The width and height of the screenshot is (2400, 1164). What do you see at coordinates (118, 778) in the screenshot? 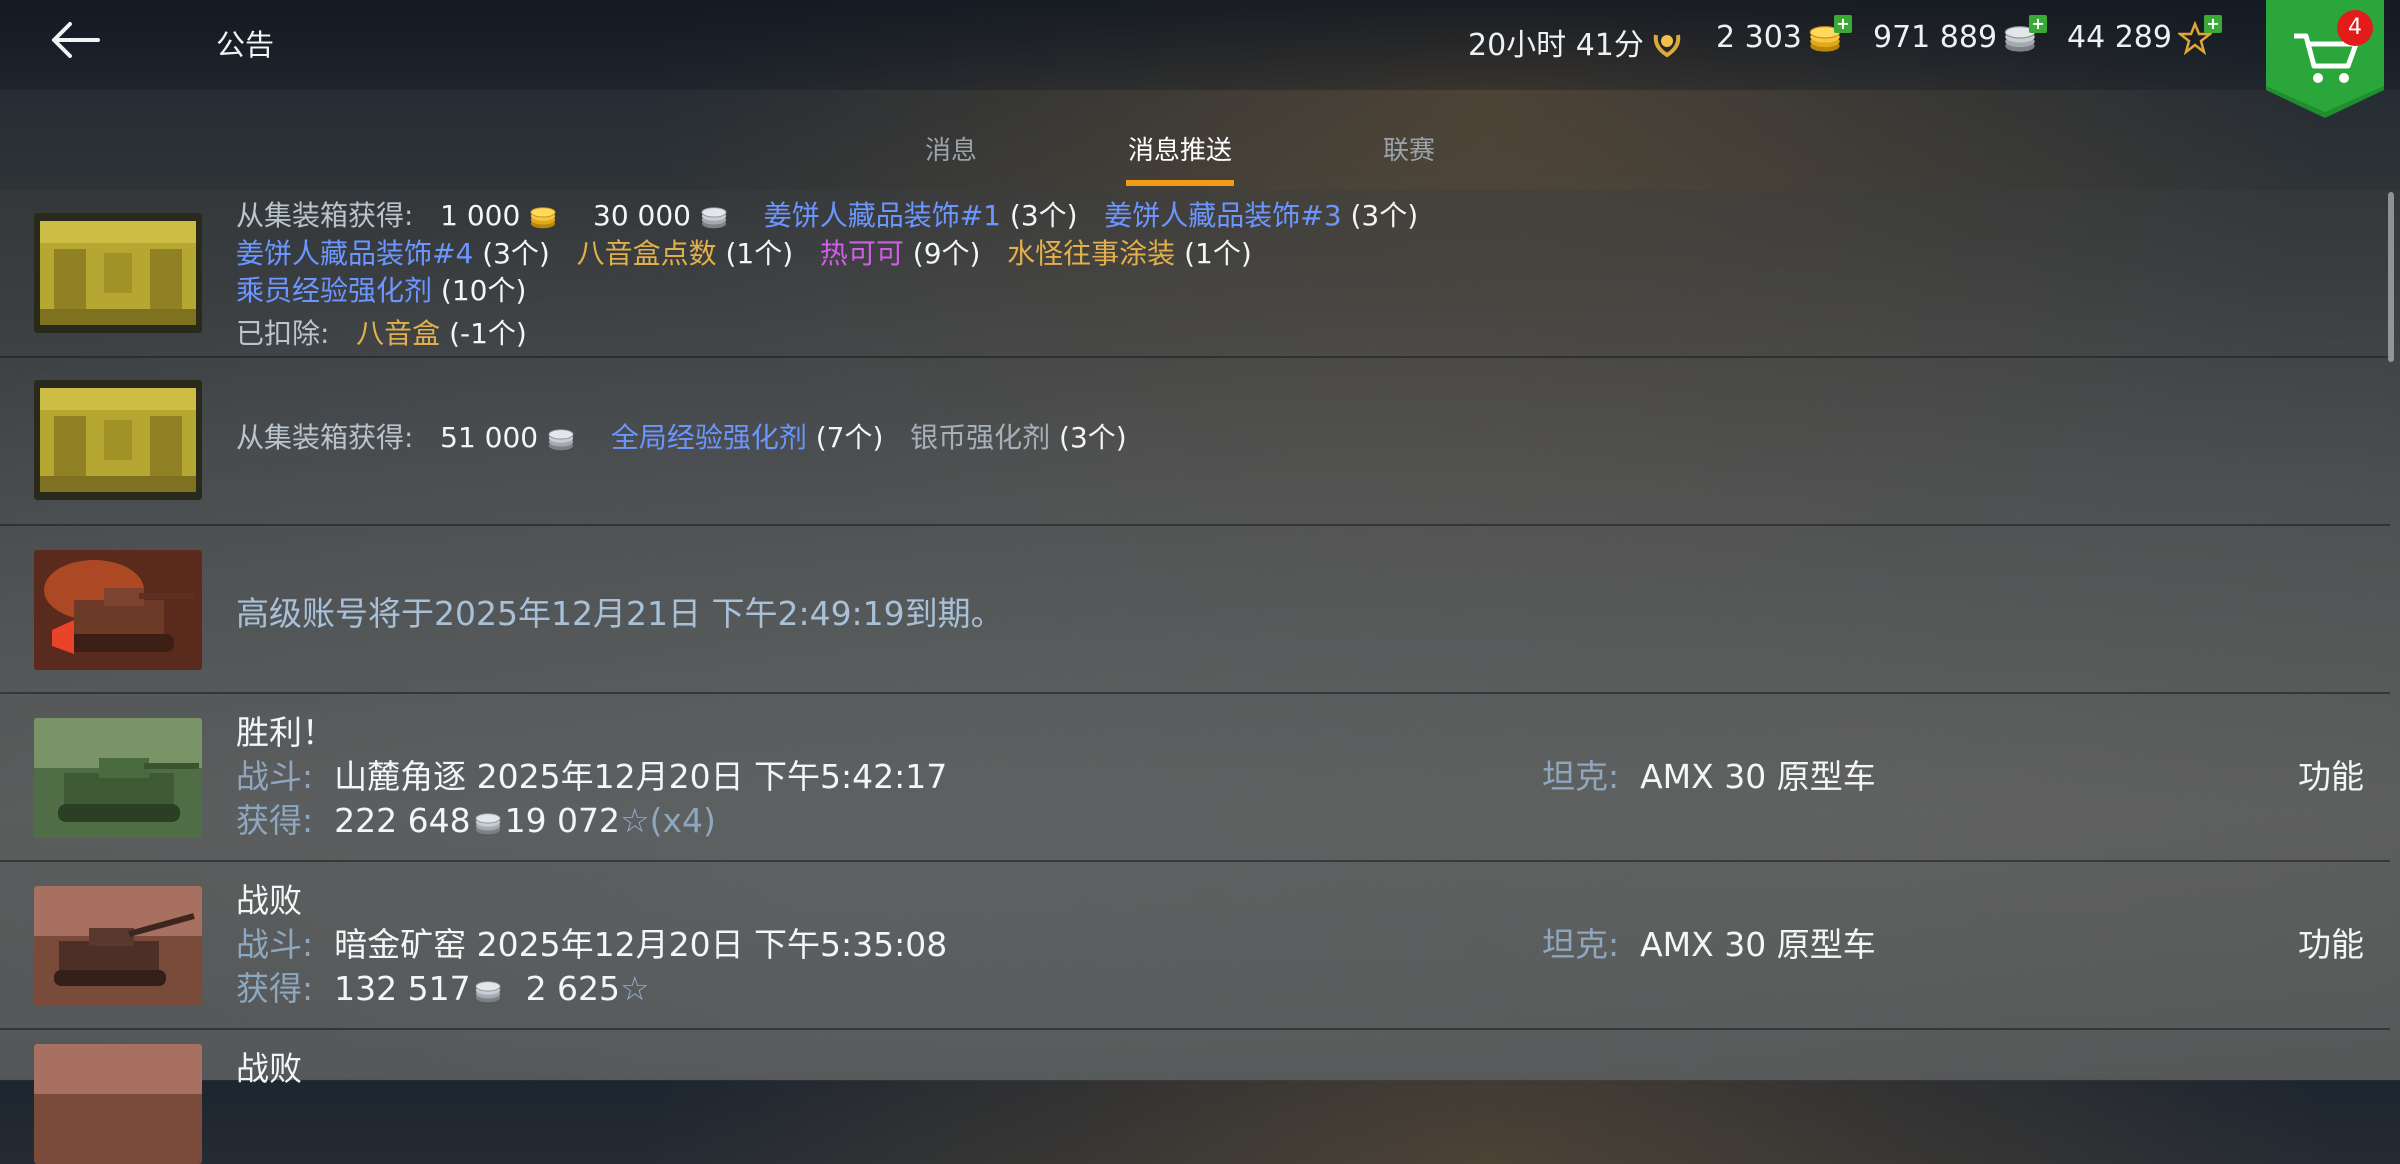
I see `victory-battle-thumbnail` at bounding box center [118, 778].